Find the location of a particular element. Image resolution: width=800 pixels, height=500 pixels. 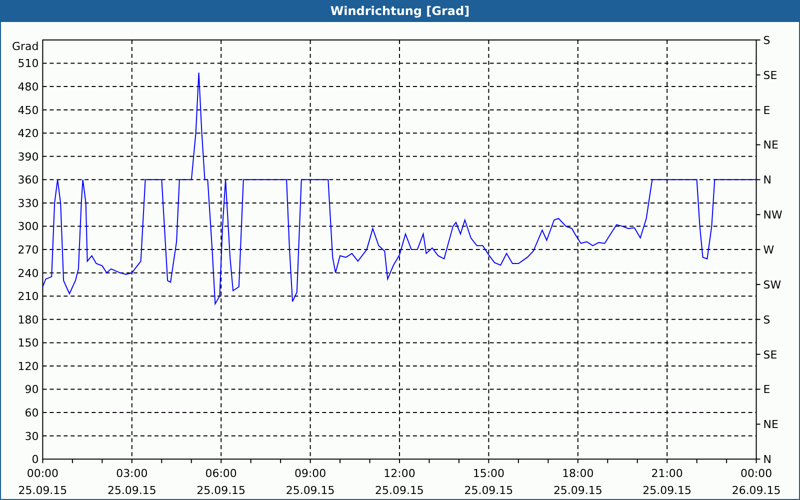

axis-label: 12:00 is located at coordinates (400, 473).